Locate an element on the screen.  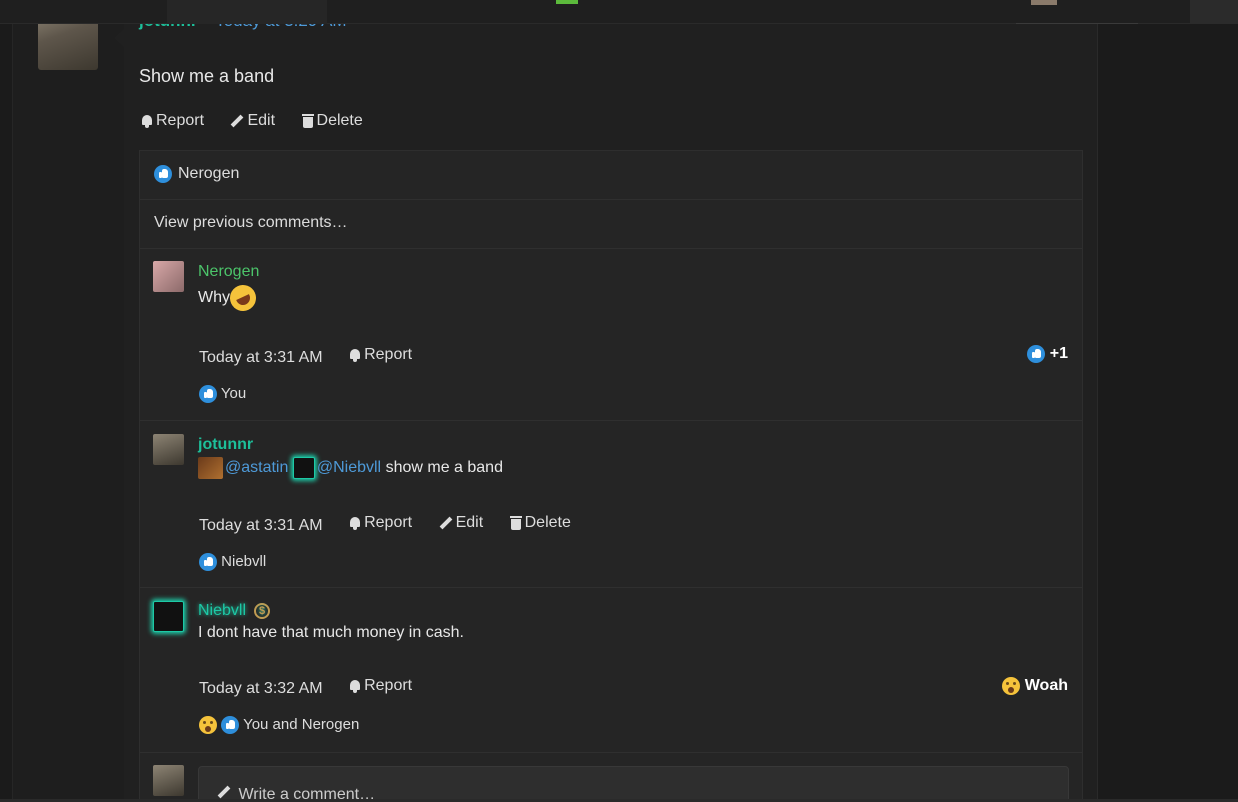
comment-time: Today at 3:32 AM is located at coordinates (261, 688).